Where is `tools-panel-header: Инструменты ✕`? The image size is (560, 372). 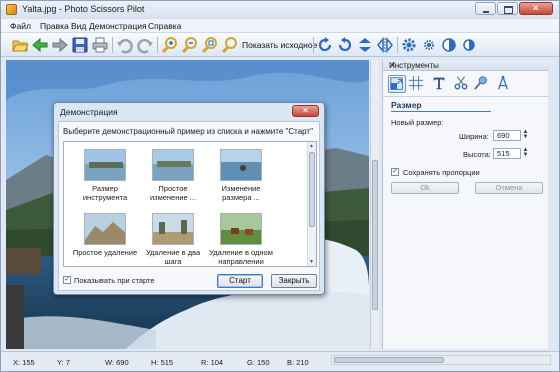
tools-panel-header: Инструменты ✕ is located at coordinates (466, 65).